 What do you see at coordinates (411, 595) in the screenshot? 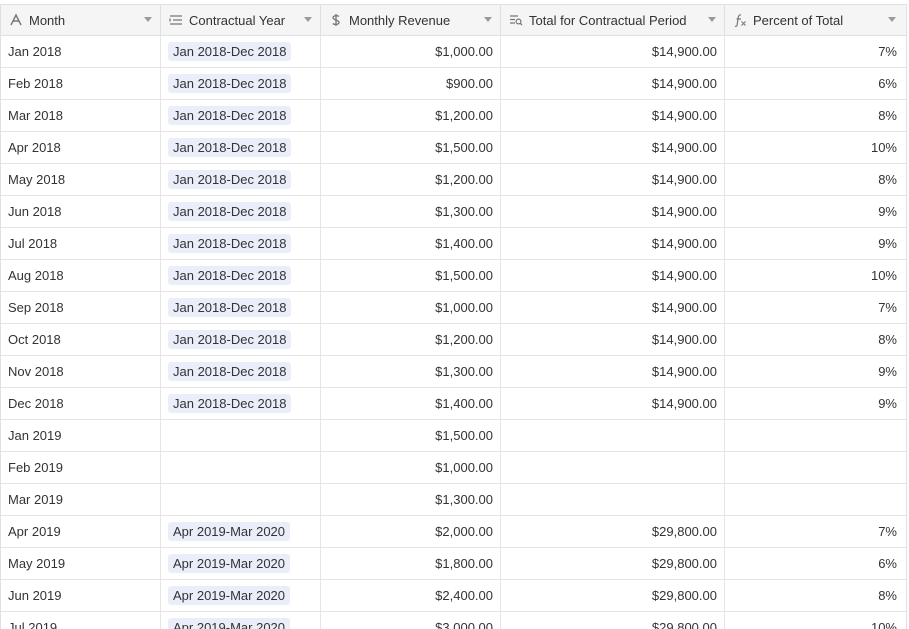
I see `monthly-revenue-cell: $2,400.00` at bounding box center [411, 595].